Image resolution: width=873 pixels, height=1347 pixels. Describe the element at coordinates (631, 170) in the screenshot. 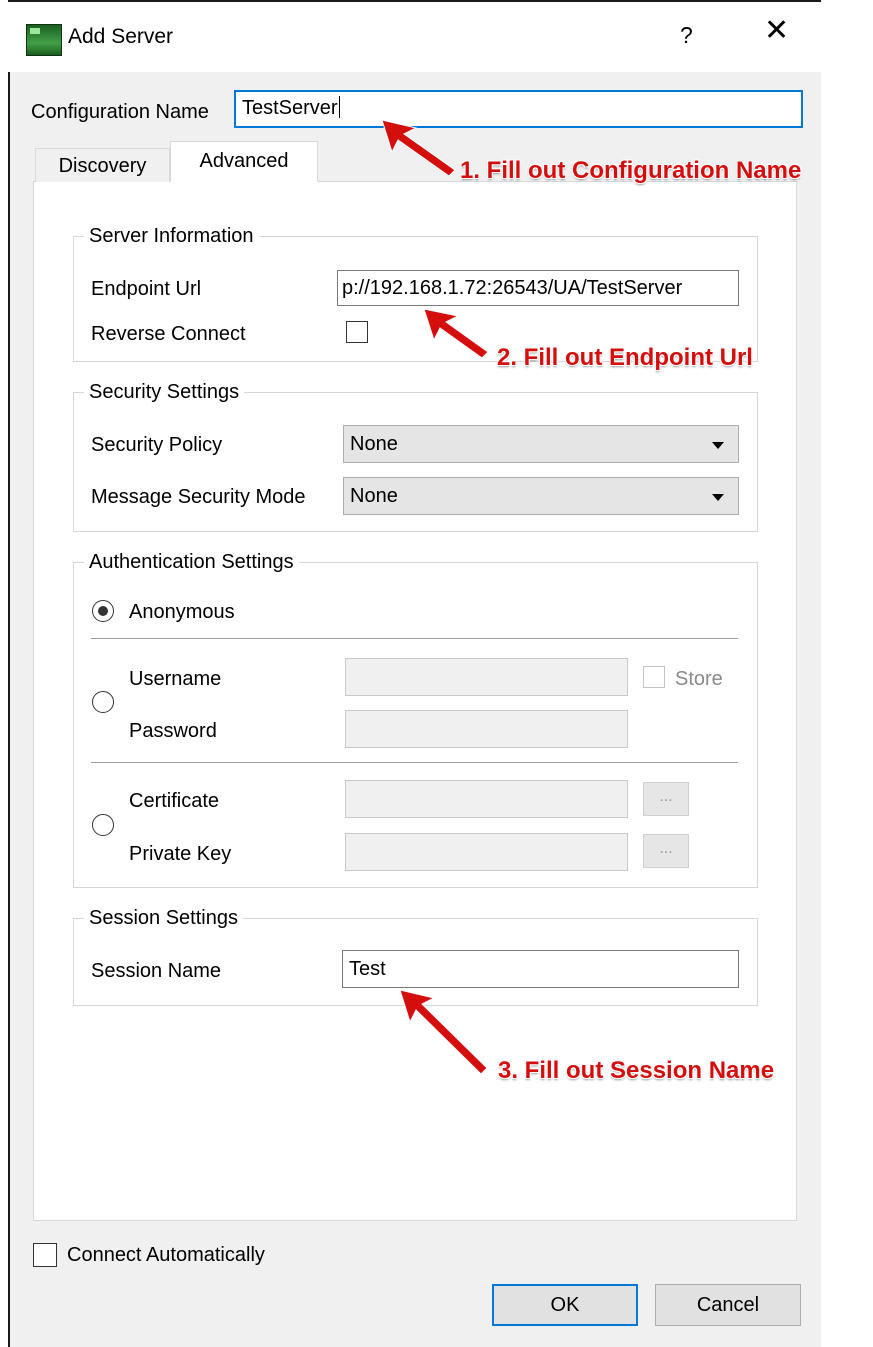

I see `annotation-configuration-name: 1. Fill out Configuration Name` at that location.